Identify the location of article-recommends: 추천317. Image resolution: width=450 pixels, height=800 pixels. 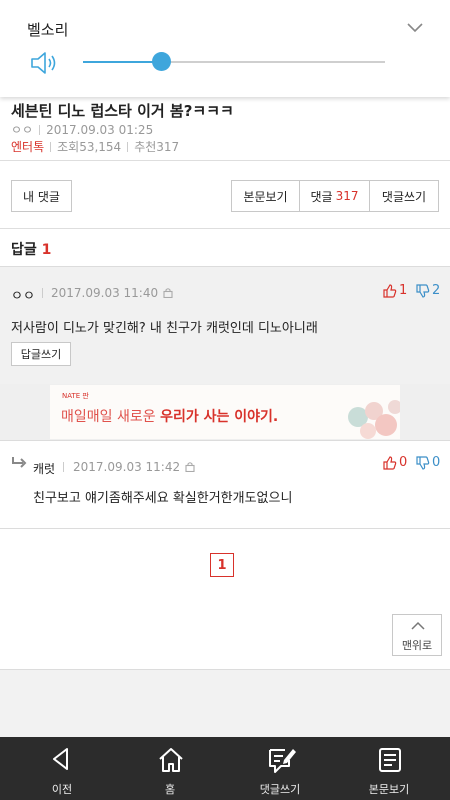
(157, 147).